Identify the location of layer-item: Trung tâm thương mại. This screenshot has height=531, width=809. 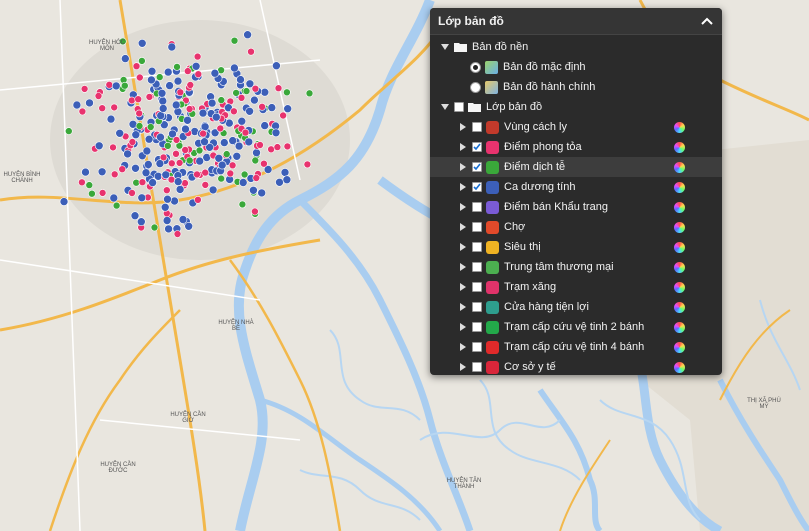
(576, 267).